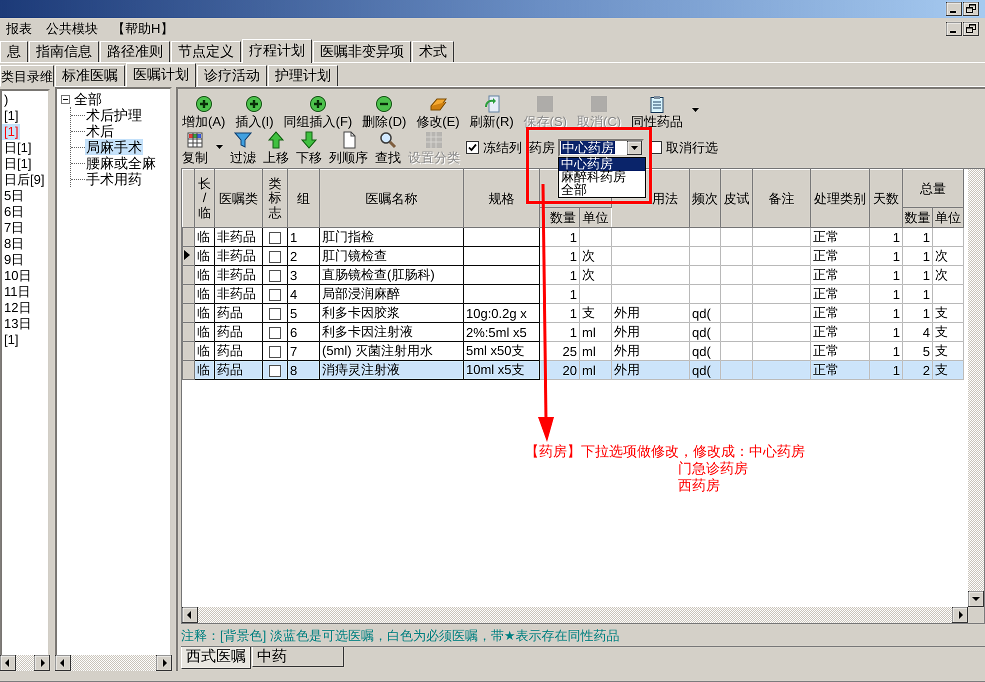 The image size is (985, 682). What do you see at coordinates (14, 51) in the screenshot?
I see `tab: 息` at bounding box center [14, 51].